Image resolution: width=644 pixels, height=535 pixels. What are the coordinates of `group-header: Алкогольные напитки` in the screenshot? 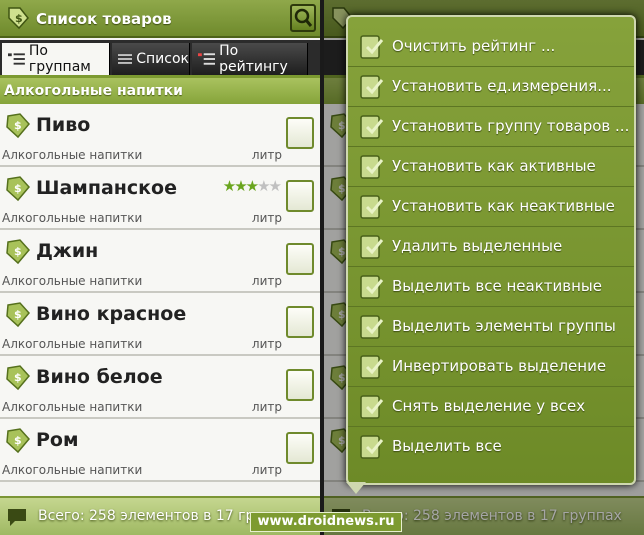 It's located at (160, 91).